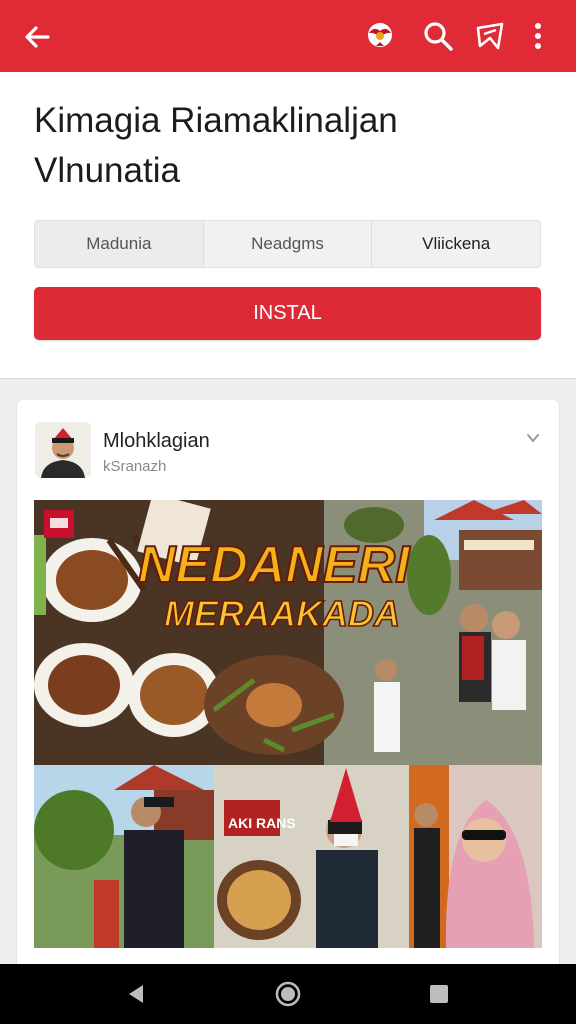 The width and height of the screenshot is (576, 1024). I want to click on chevron-down-icon, so click(533, 438).